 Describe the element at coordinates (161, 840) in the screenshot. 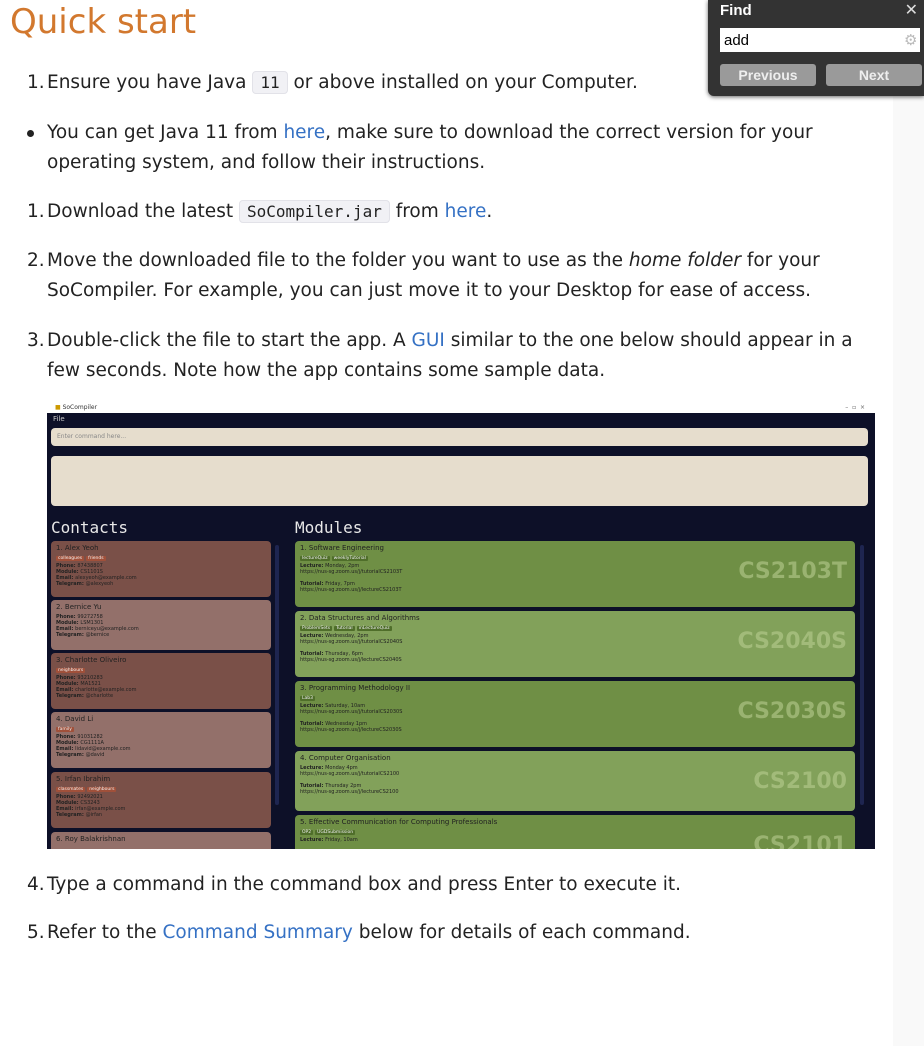

I see `contact-card: 6. Roy Balakrishnan` at that location.